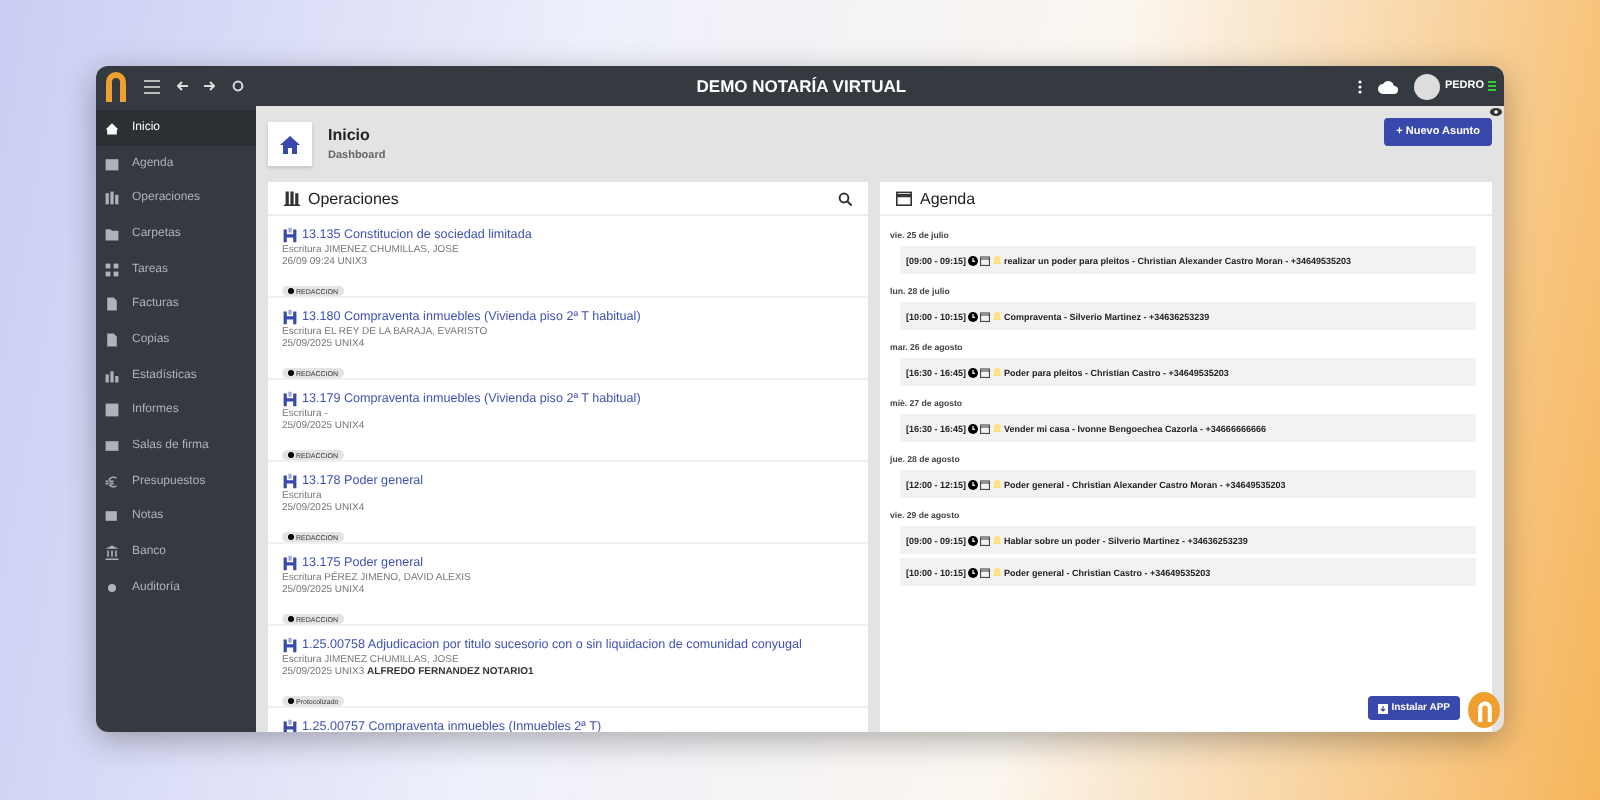  What do you see at coordinates (112, 481) in the screenshot?
I see `euro-icon` at bounding box center [112, 481].